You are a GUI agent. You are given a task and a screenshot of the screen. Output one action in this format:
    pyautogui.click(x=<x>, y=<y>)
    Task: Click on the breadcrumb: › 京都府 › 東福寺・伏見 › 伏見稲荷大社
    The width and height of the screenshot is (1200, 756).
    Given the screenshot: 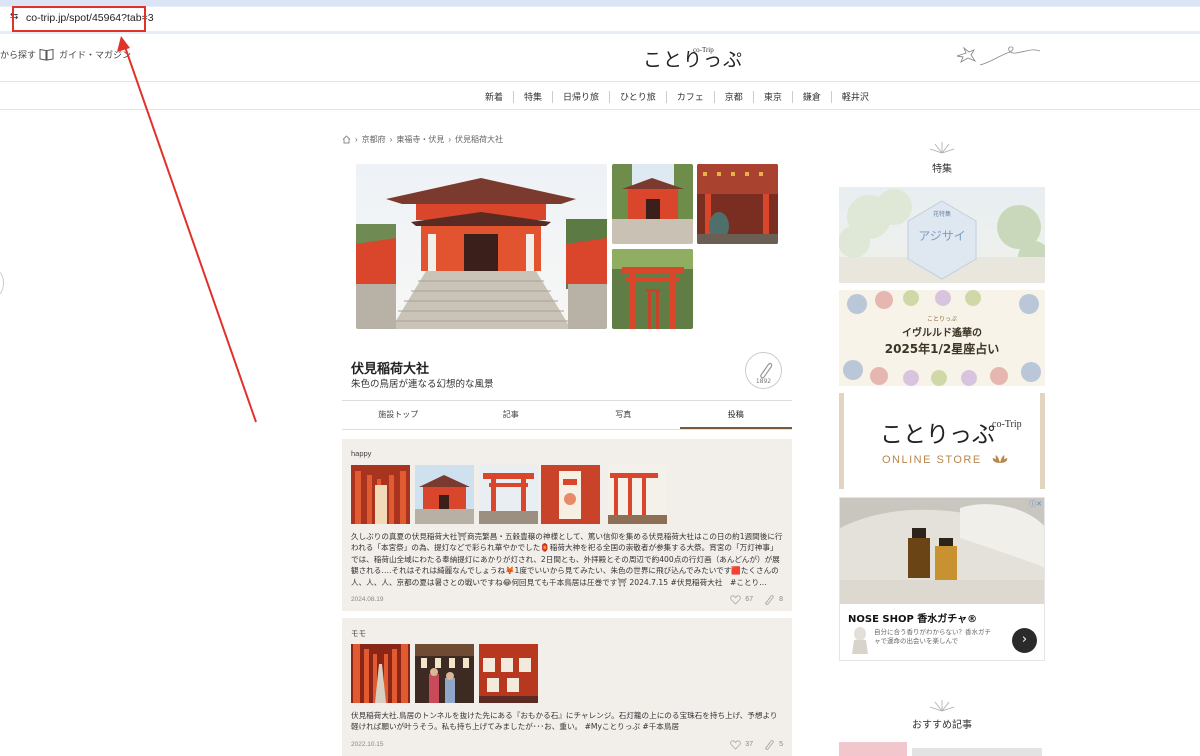 What is the action you would take?
    pyautogui.click(x=422, y=139)
    